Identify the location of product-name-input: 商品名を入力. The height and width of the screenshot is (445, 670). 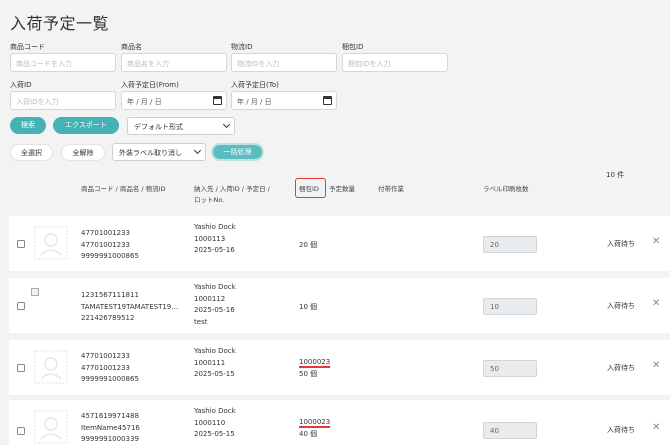
(174, 62).